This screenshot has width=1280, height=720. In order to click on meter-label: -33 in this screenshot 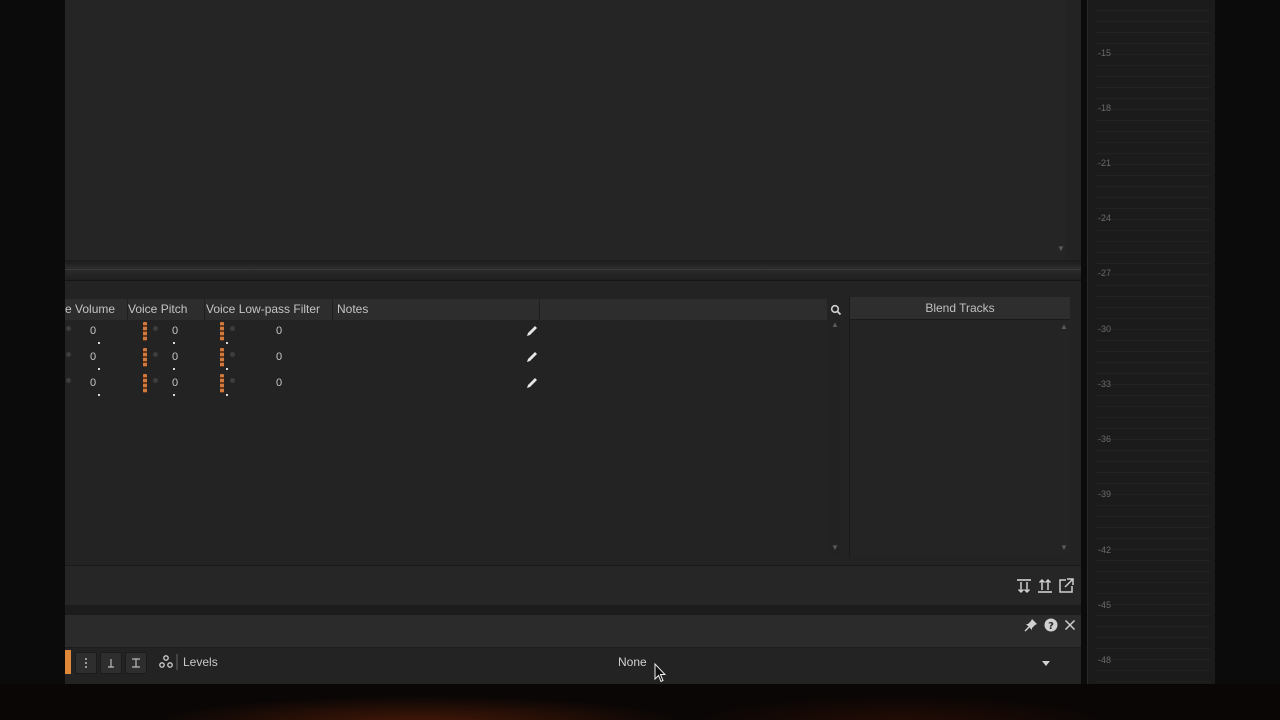, I will do `click(1105, 384)`.